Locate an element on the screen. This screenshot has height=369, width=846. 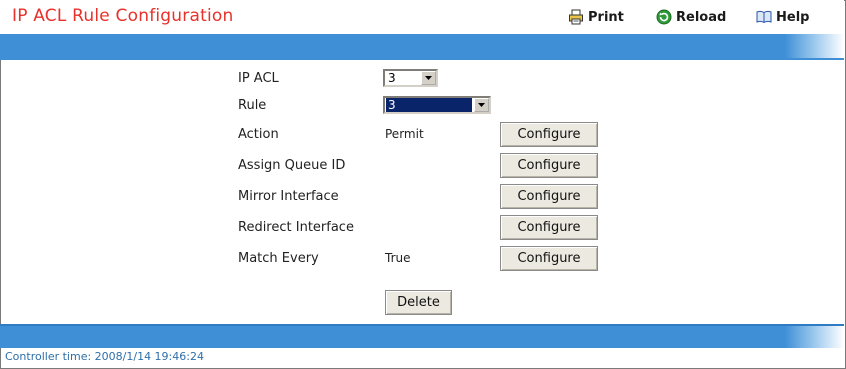
ip-acl-select: 3 is located at coordinates (410, 78).